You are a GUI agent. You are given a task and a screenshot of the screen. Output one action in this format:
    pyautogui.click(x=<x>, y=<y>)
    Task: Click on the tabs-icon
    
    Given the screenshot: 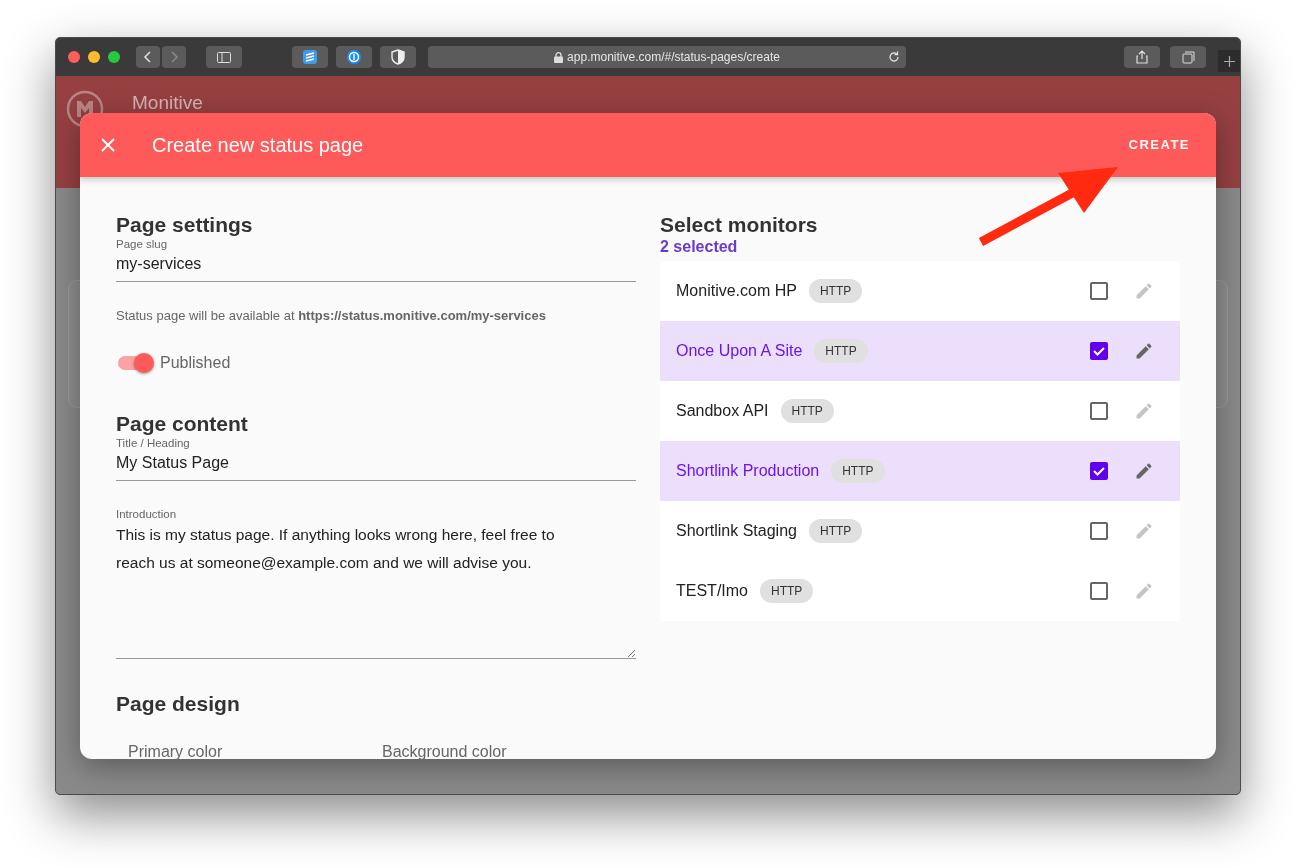 What is the action you would take?
    pyautogui.click(x=1188, y=57)
    